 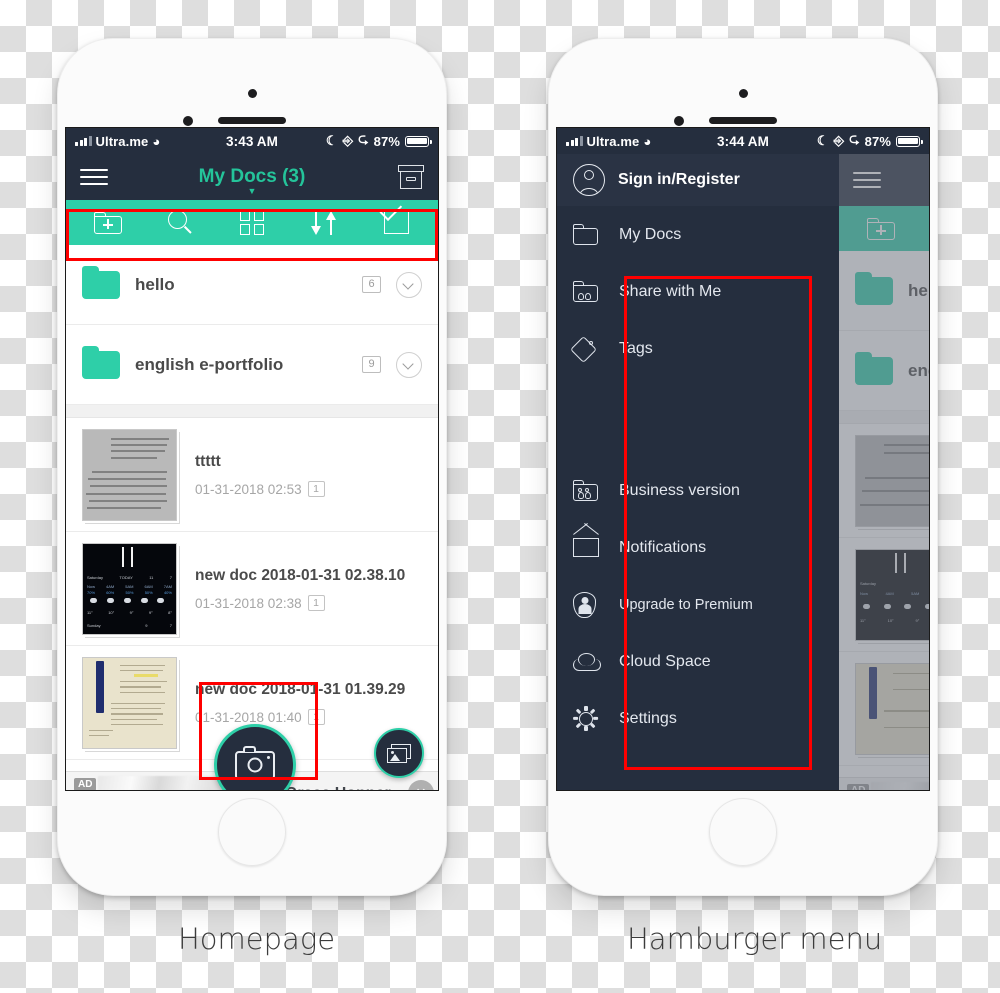 I want to click on proximity-sensor-dot, so click(x=188, y=121).